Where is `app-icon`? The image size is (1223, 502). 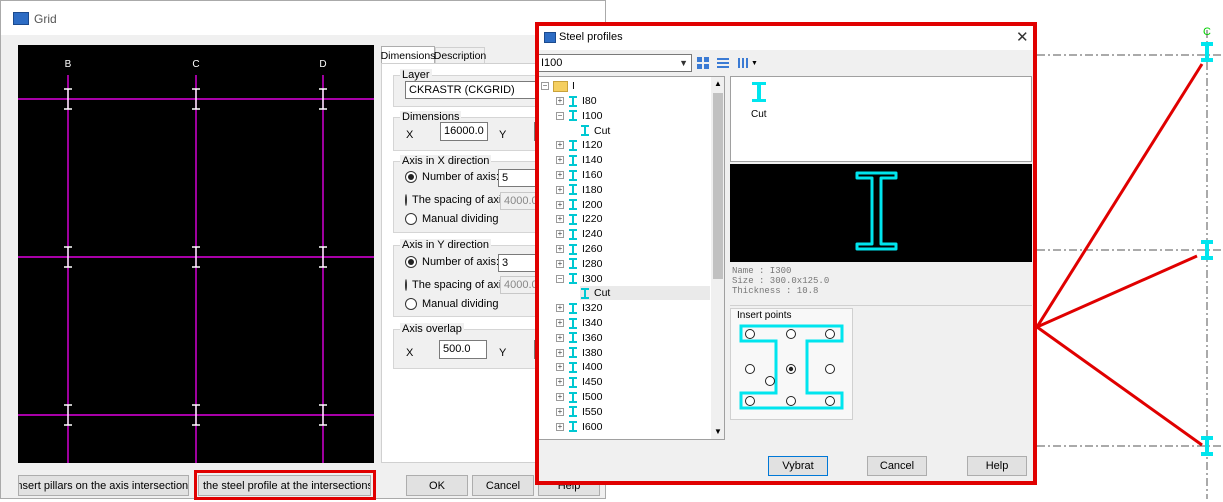 app-icon is located at coordinates (21, 18).